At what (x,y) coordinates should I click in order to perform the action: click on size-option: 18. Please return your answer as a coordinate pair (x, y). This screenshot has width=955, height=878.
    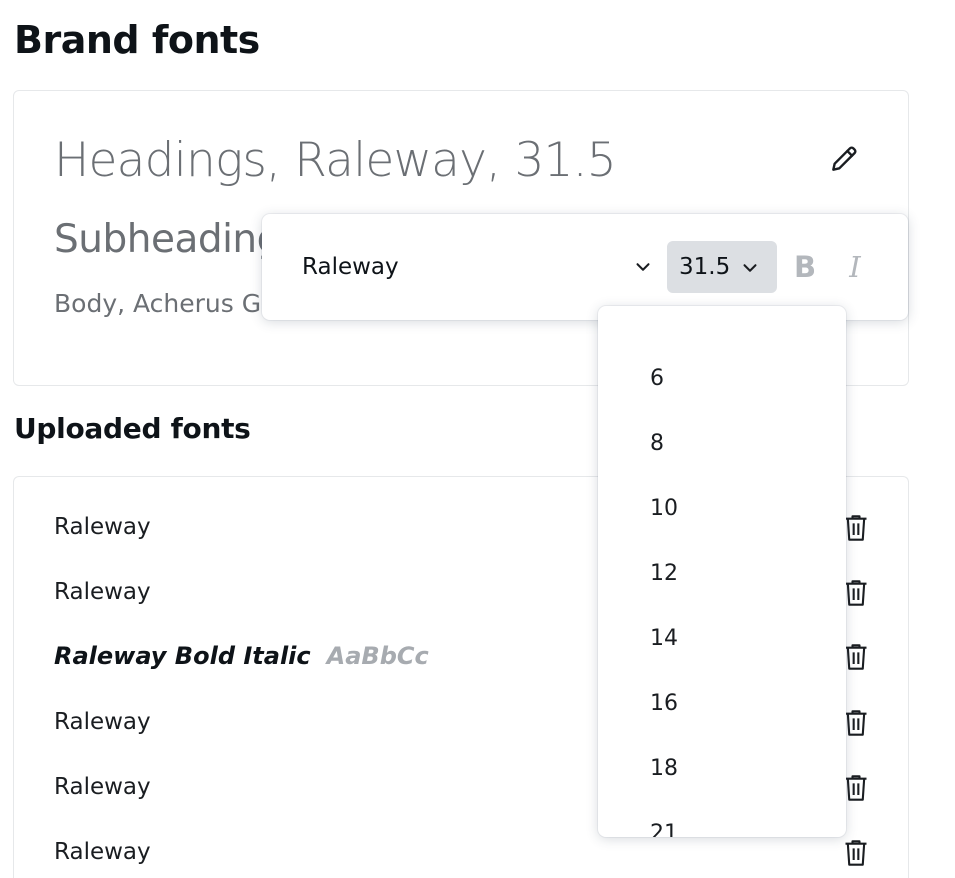
    Looking at the image, I should click on (722, 768).